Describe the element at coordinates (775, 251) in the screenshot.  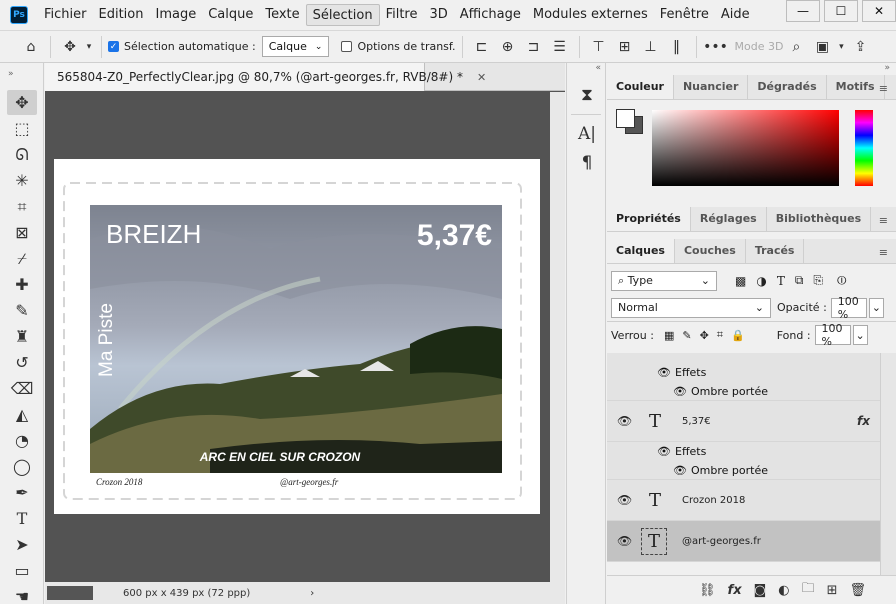
I see `tab-traces: Tracés` at that location.